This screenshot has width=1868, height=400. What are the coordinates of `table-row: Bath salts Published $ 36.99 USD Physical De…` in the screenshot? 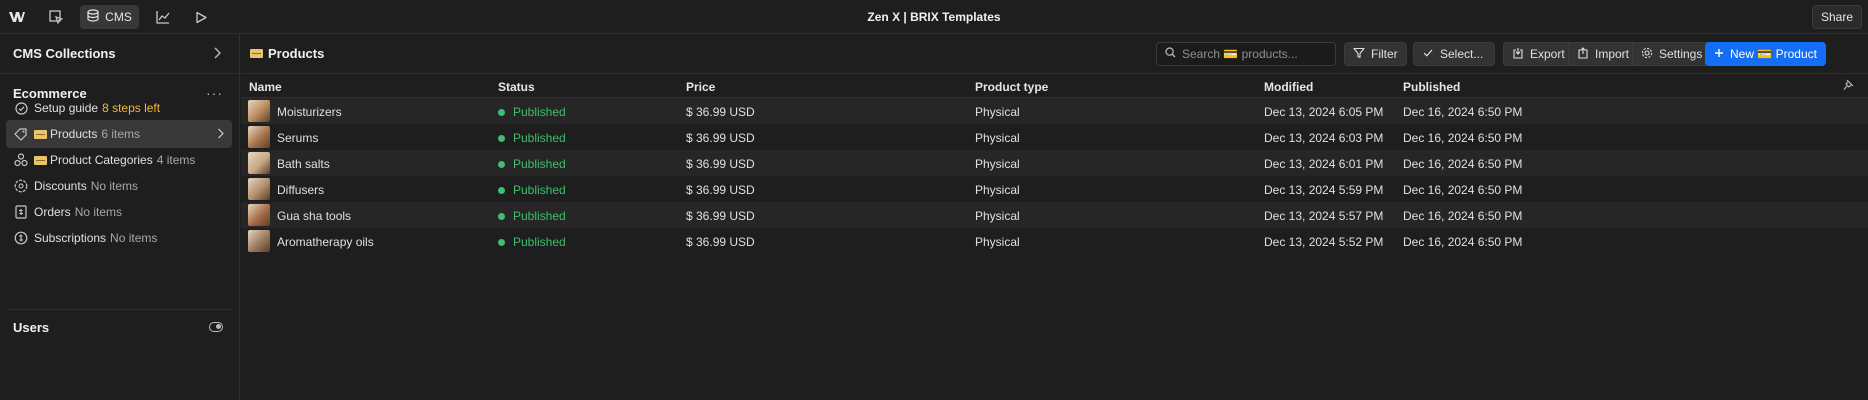 It's located at (1054, 163).